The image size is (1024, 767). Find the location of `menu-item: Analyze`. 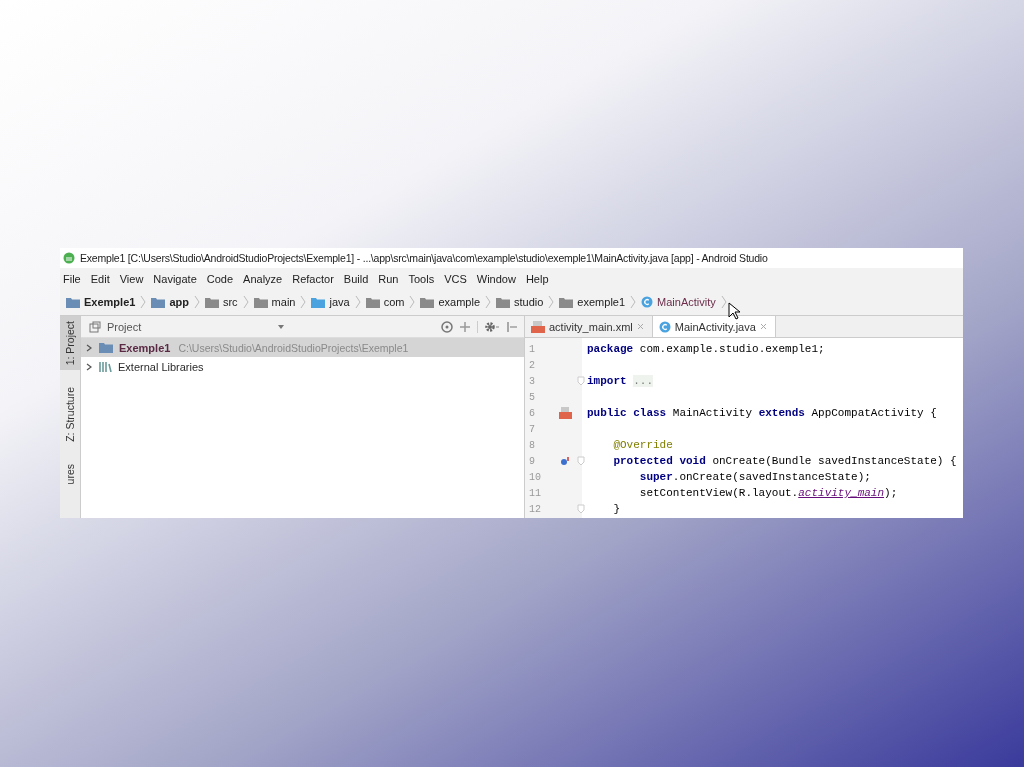

menu-item: Analyze is located at coordinates (263, 278).